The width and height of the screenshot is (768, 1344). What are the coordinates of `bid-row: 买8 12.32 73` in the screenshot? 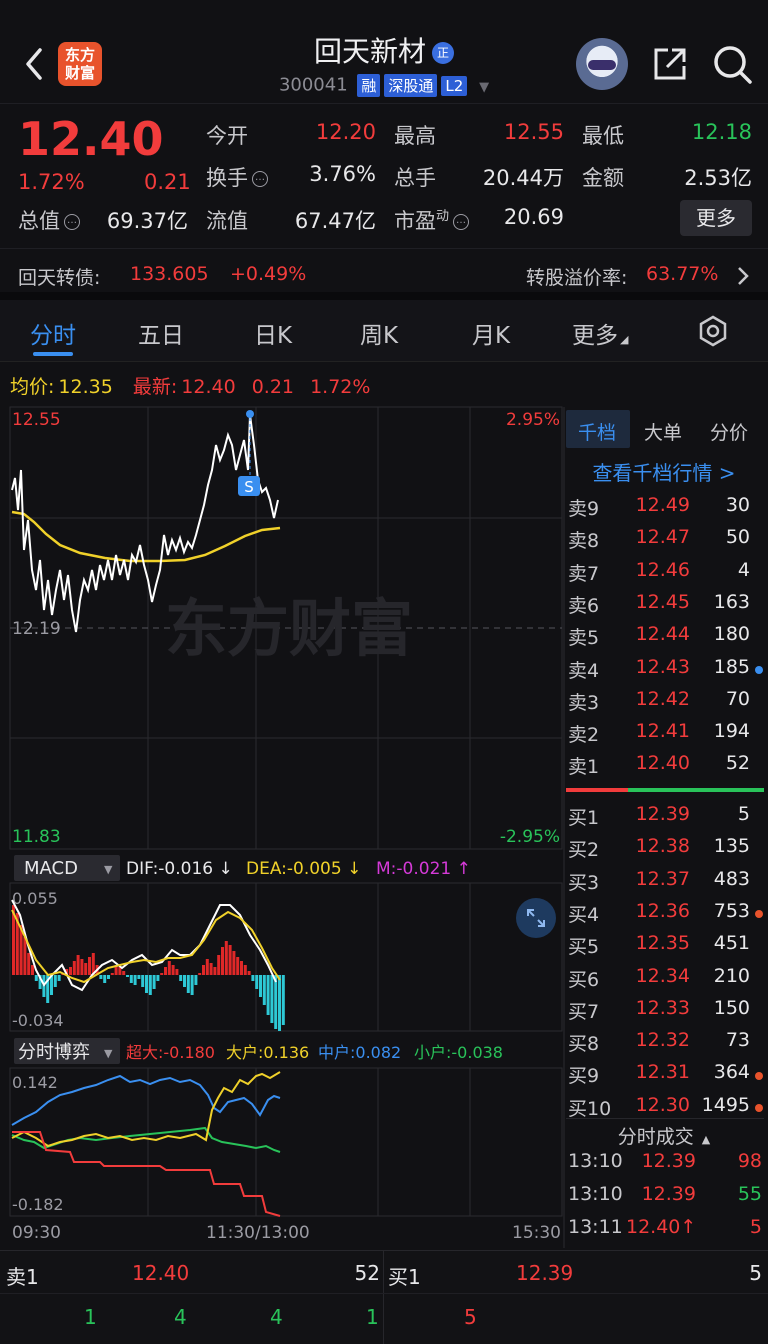 It's located at (666, 1045).